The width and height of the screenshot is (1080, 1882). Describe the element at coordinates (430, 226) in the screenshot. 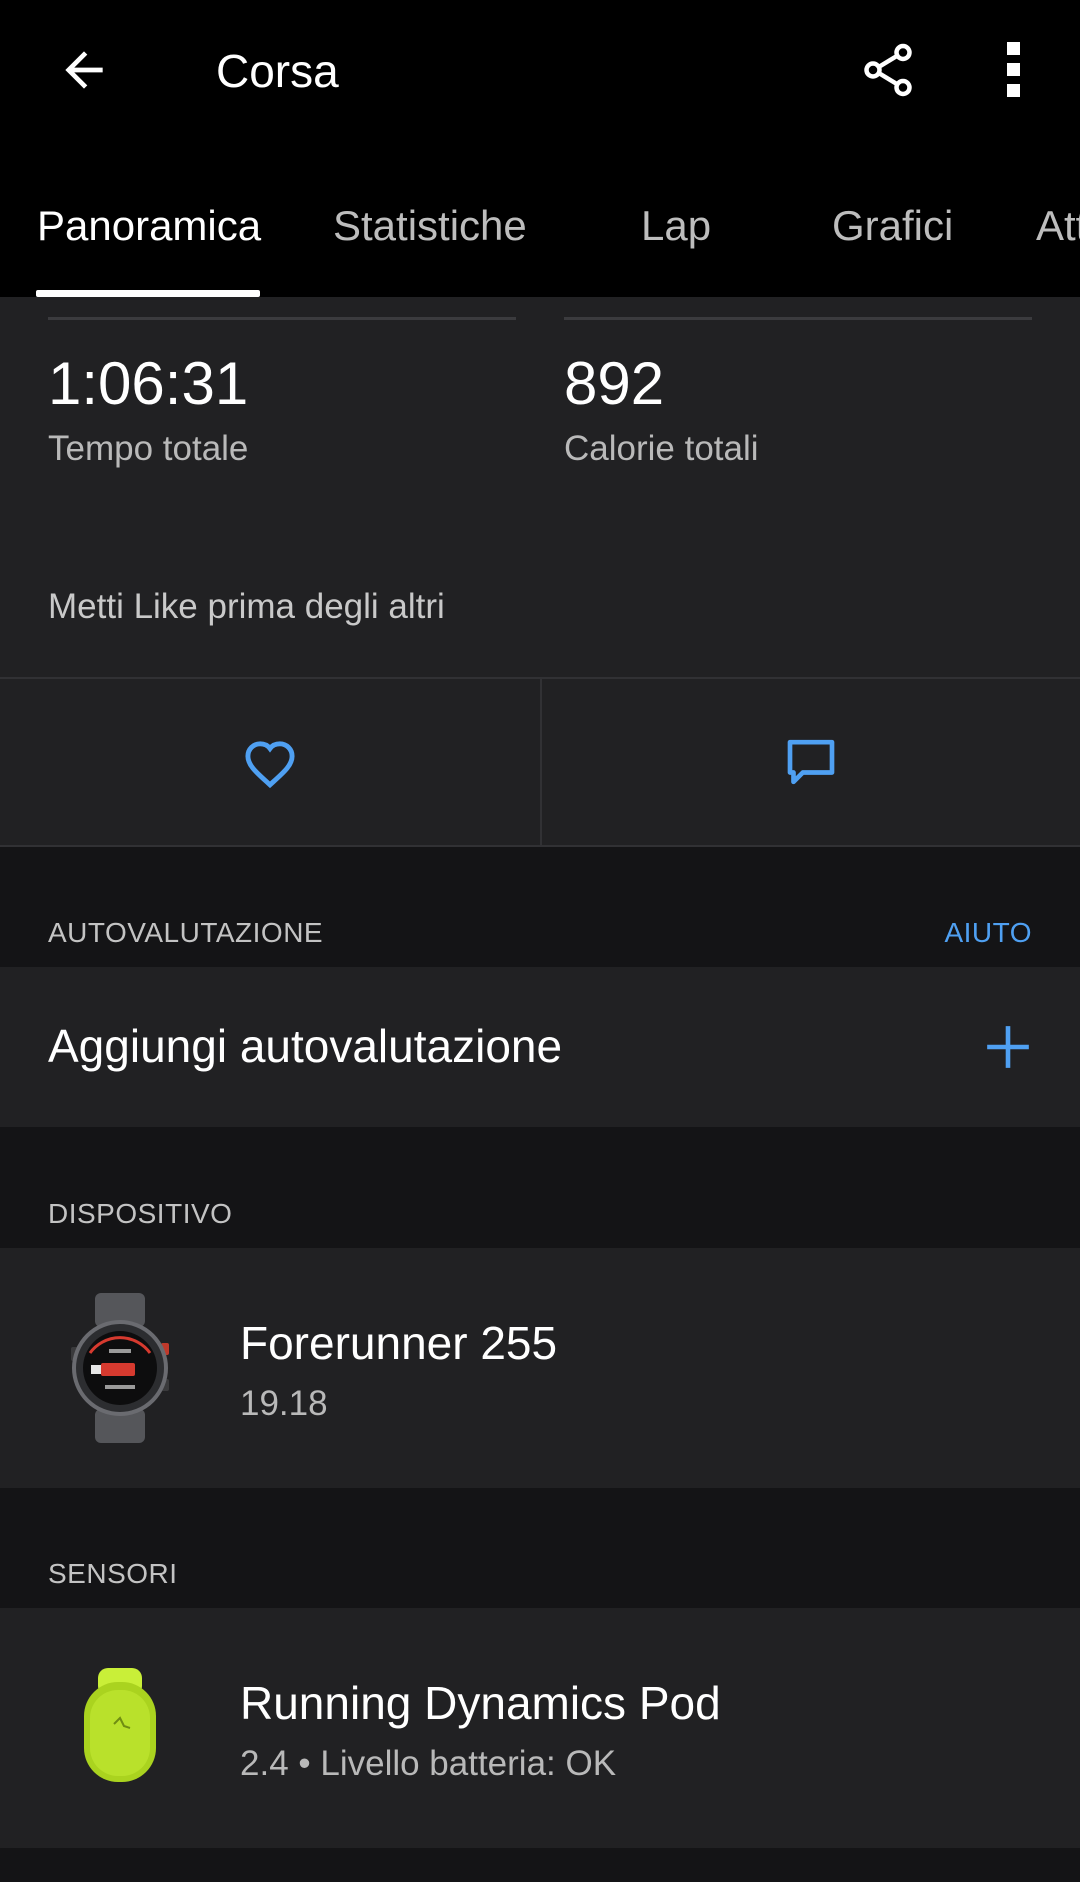

I see `tab-statistiche: Statistiche` at that location.